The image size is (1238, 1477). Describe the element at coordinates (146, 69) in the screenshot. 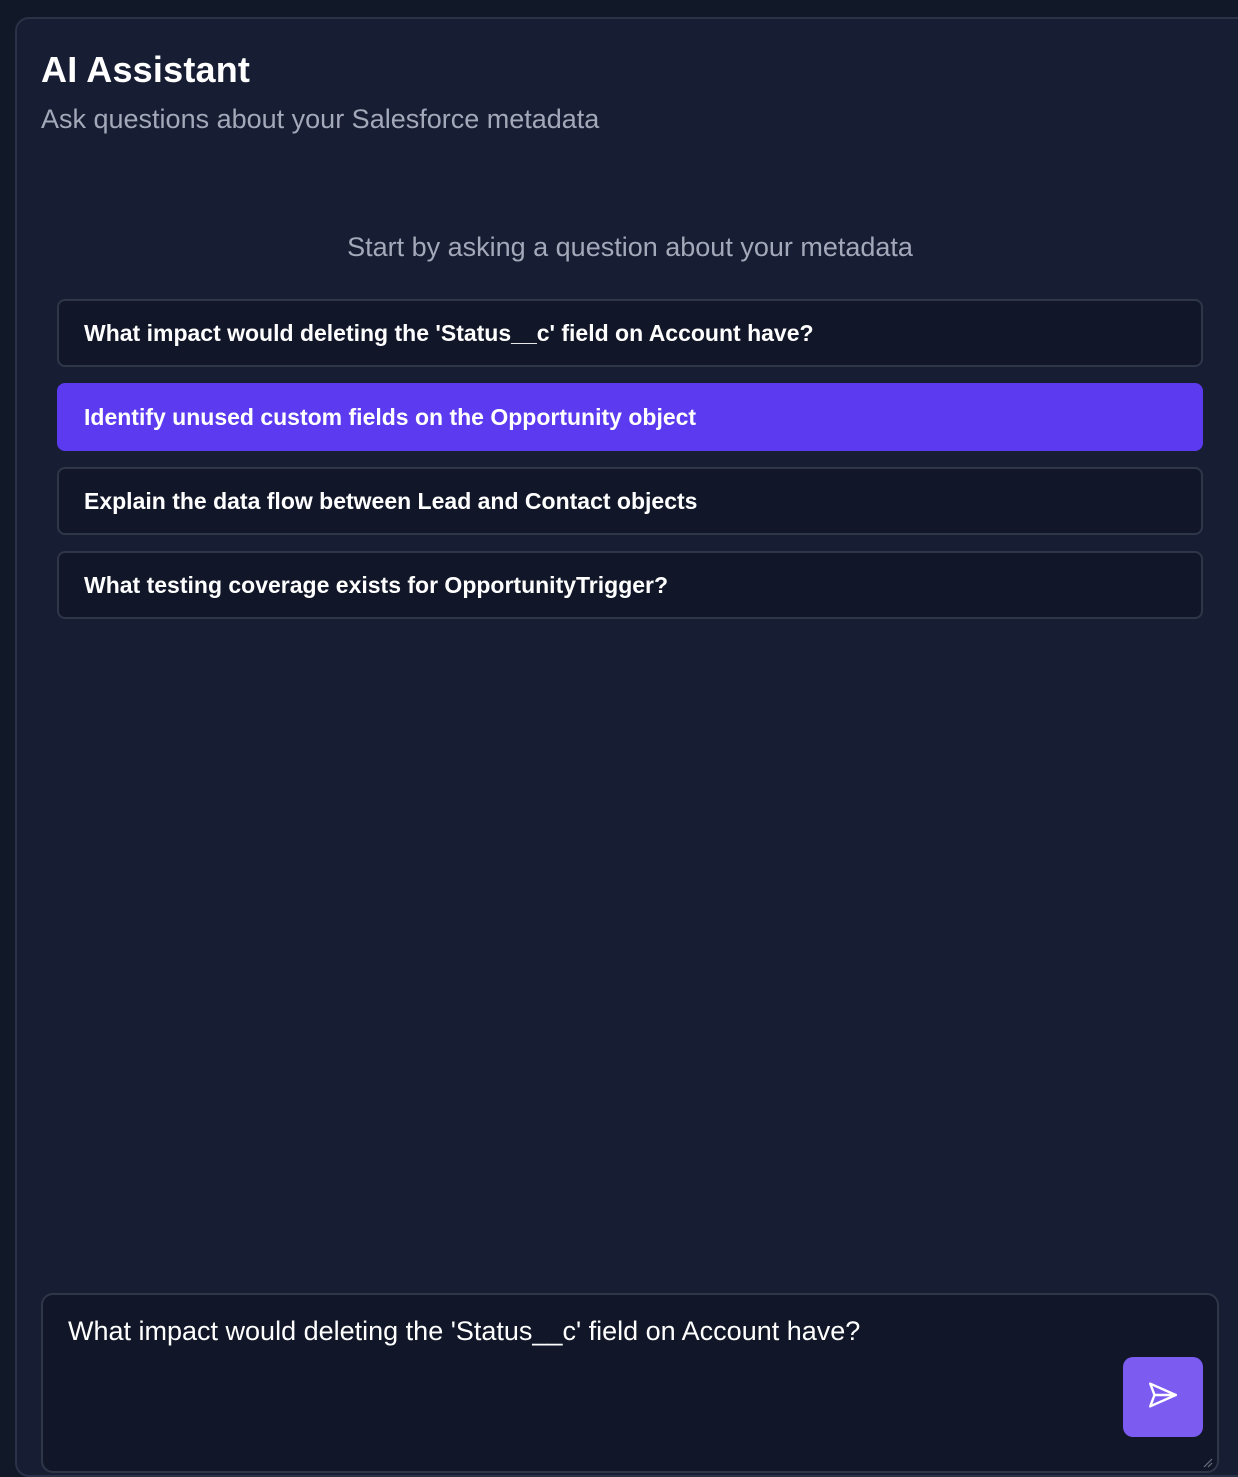

I see `page-title: AI Assistant` at that location.